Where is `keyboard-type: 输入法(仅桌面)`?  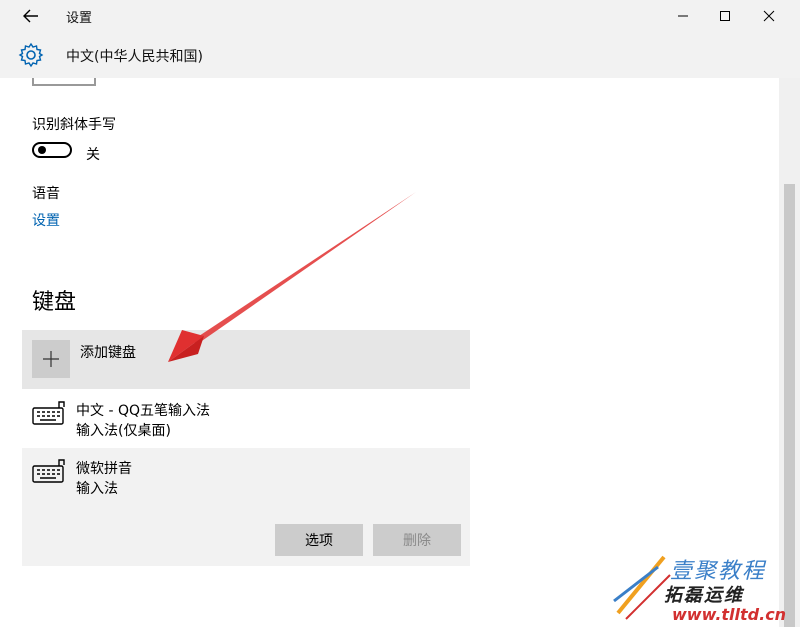
keyboard-type: 输入法(仅桌面) is located at coordinates (123, 431).